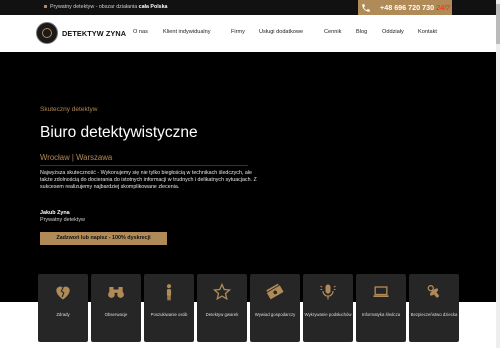  I want to click on hero-eyebrow: Skuteczny detektyw, so click(69, 109).